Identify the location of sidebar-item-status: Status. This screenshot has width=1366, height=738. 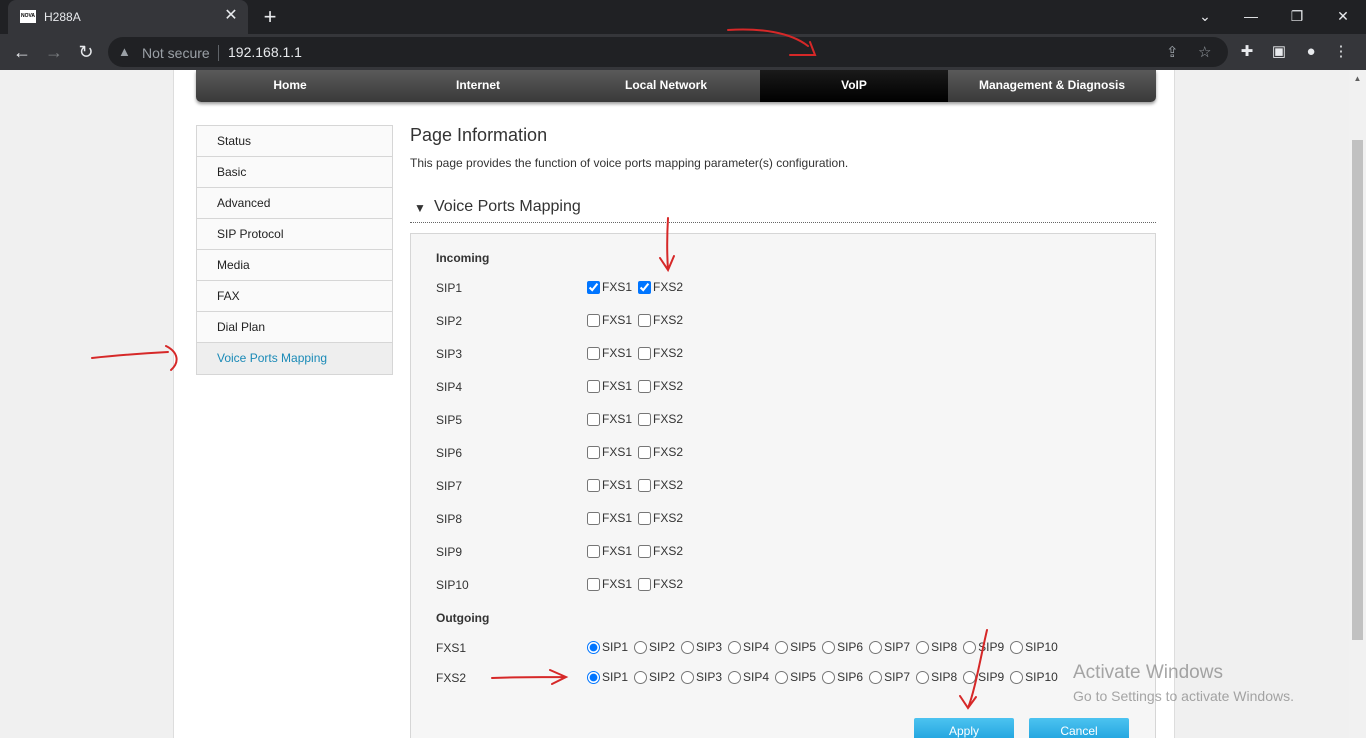
(294, 141).